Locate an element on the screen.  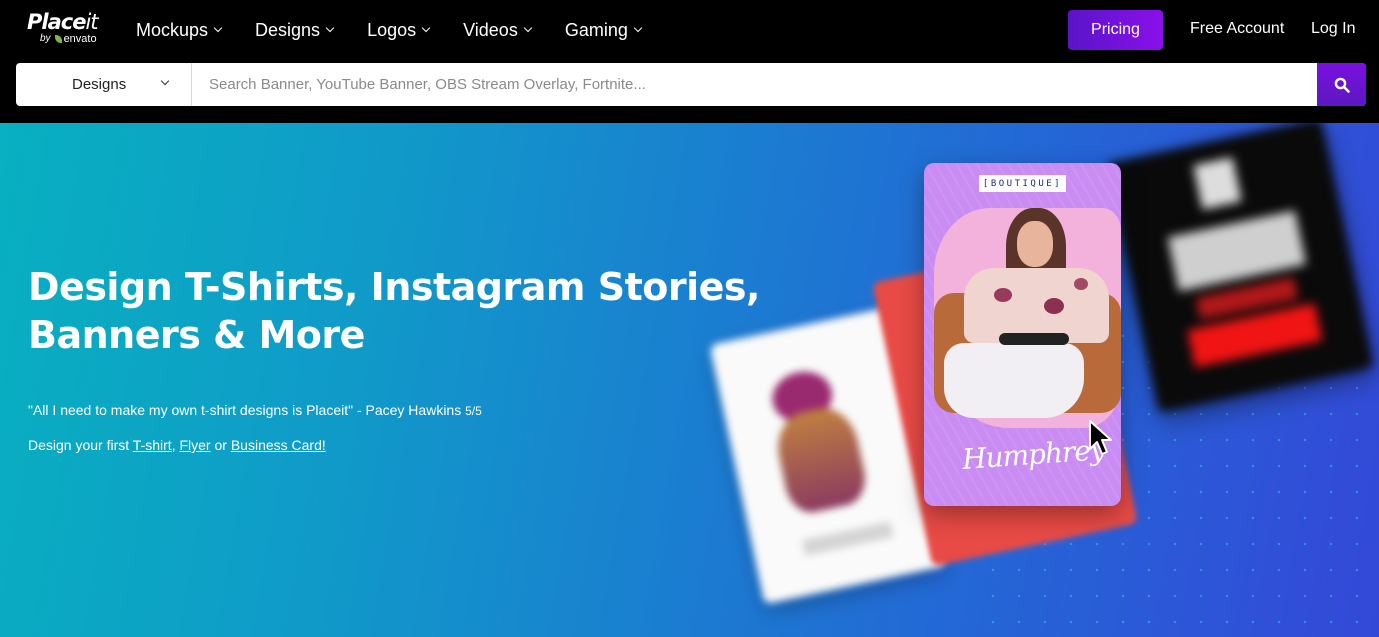
main-menu: Mockups Designs Logos Videos Gaming is located at coordinates (405, 30).